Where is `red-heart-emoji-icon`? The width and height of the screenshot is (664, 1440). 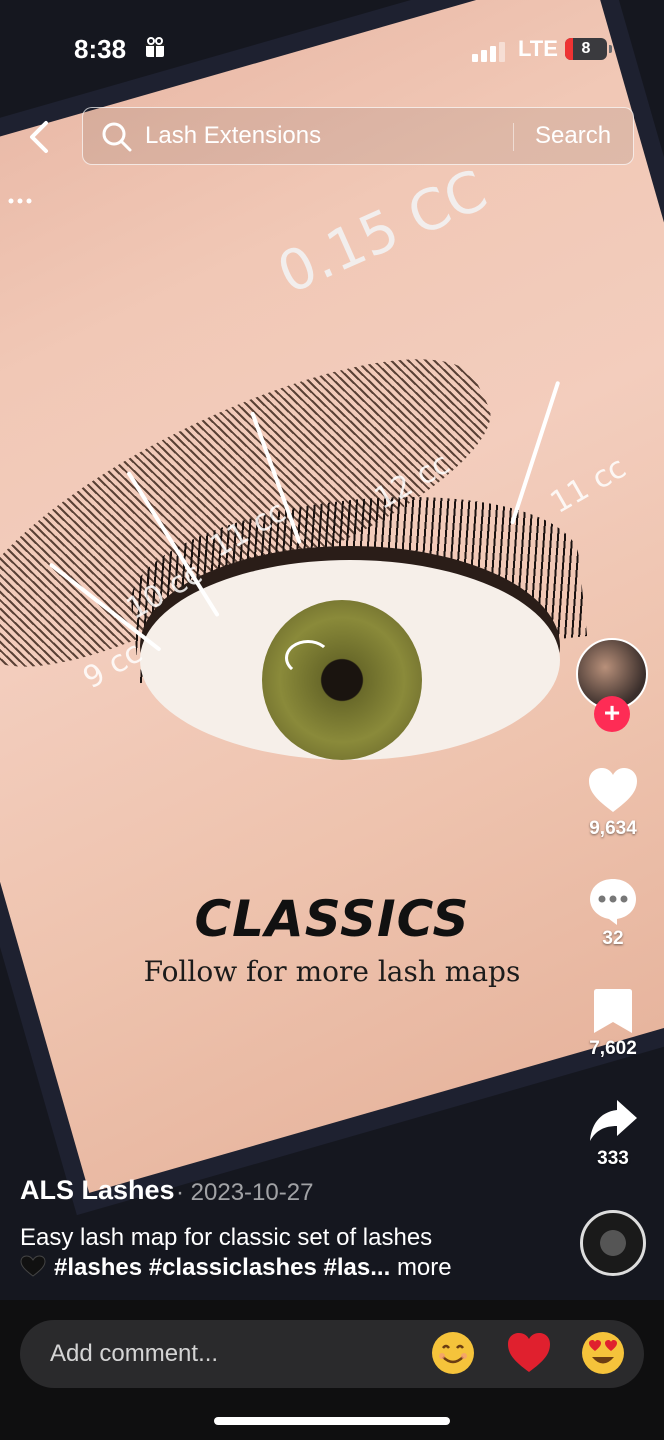
red-heart-emoji-icon is located at coordinates (529, 1353).